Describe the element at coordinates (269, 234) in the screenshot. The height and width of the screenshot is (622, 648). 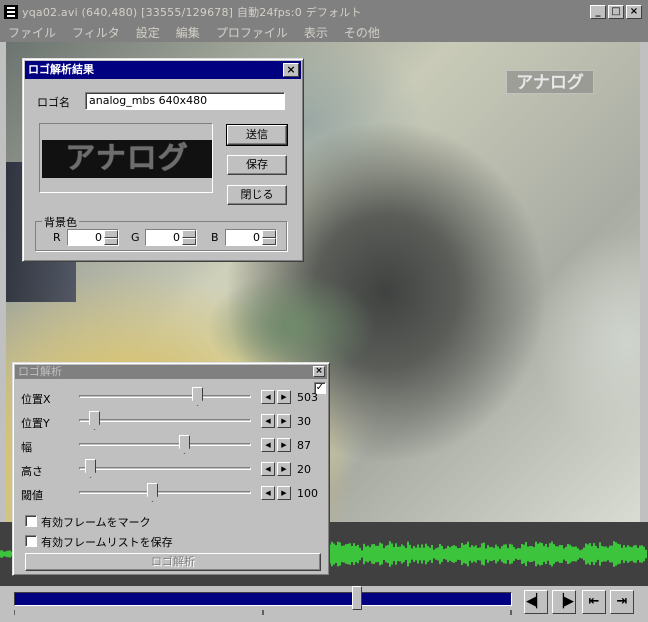
I see `b-up-icon` at that location.